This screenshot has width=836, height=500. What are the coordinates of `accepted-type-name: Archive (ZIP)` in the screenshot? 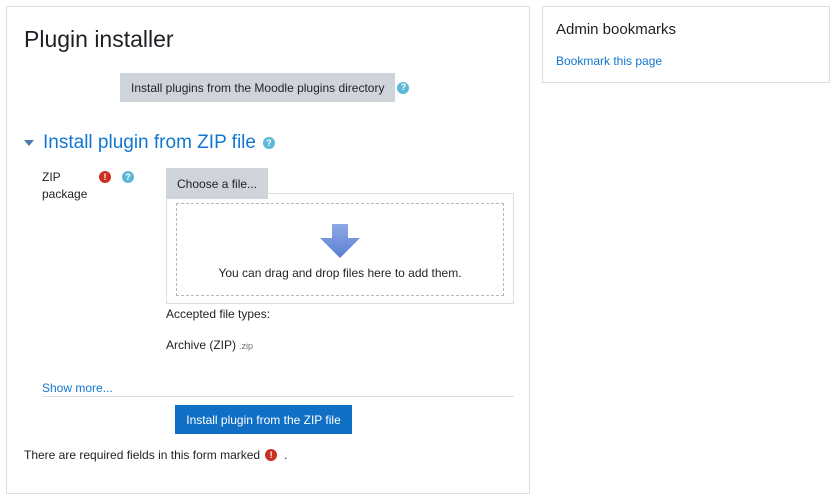 It's located at (201, 345).